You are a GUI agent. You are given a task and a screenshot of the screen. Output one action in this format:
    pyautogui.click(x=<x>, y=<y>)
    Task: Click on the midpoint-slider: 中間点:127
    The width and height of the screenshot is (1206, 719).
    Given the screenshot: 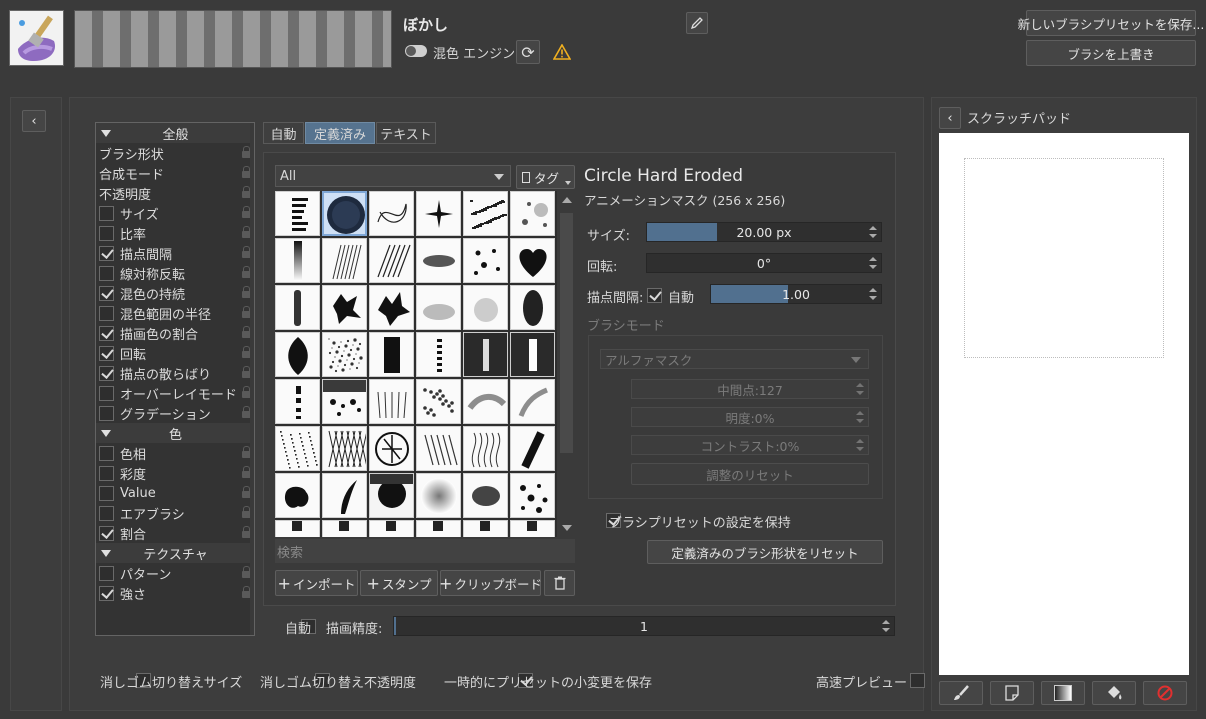 What is the action you would take?
    pyautogui.click(x=750, y=389)
    